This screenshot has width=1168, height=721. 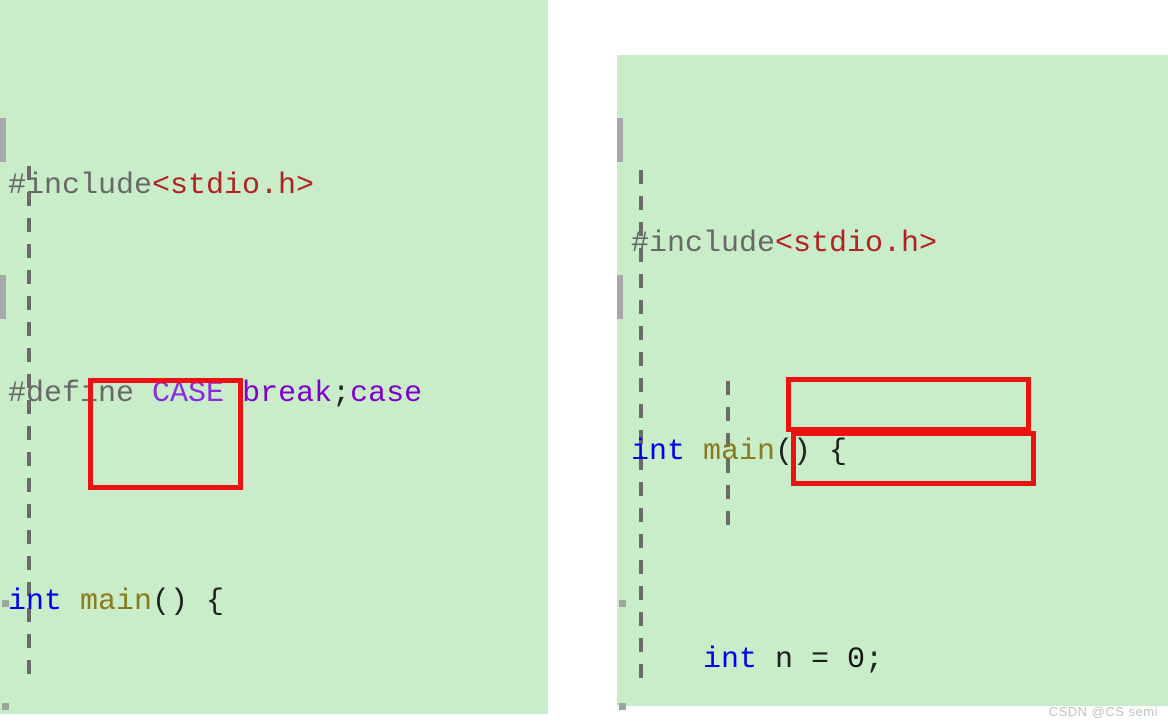 I want to click on token-keyword-break: break, so click(x=287, y=394).